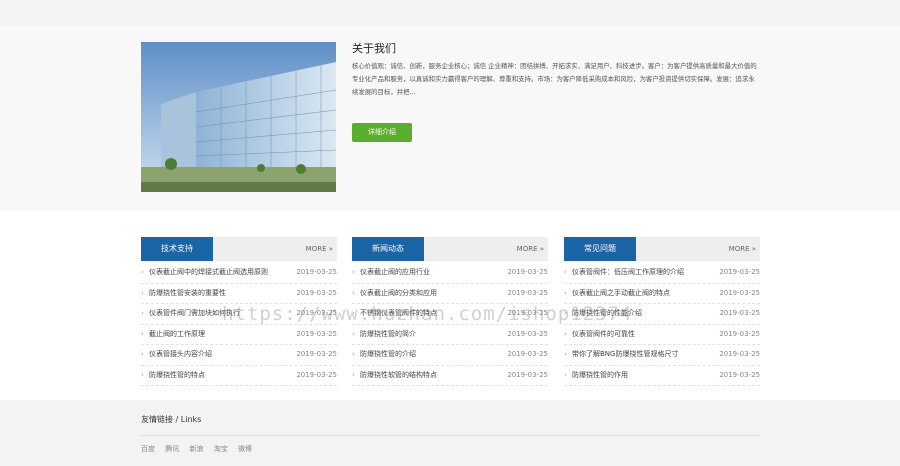 This screenshot has height=466, width=900. I want to click on item-title: 仪表管接头内容介绍, so click(180, 355).